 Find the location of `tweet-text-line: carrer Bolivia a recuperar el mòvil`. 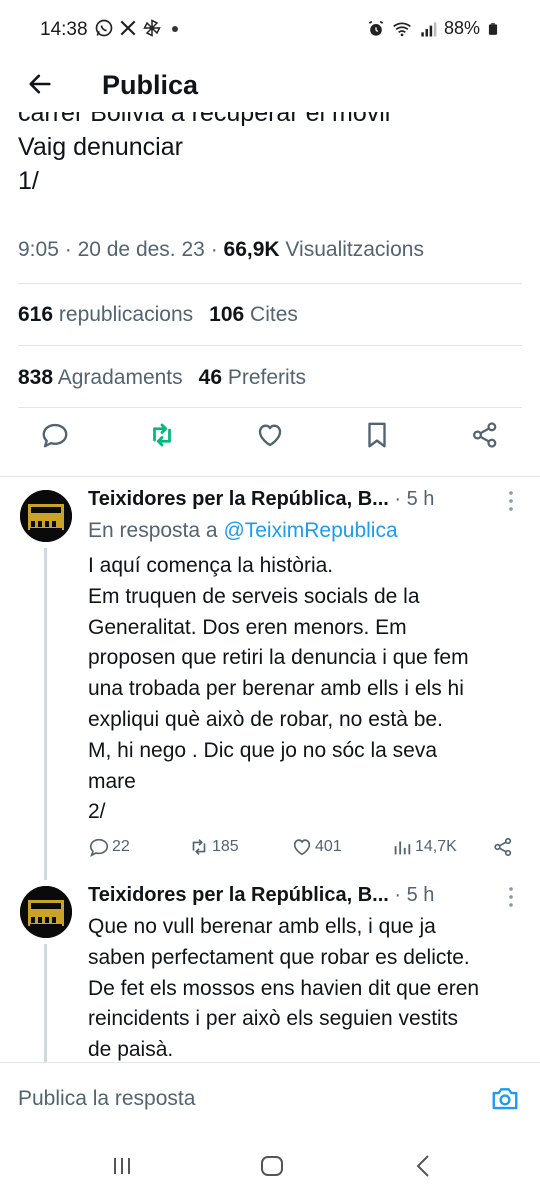

tweet-text-line: carrer Bolivia a recuperar el mòvil is located at coordinates (204, 119).